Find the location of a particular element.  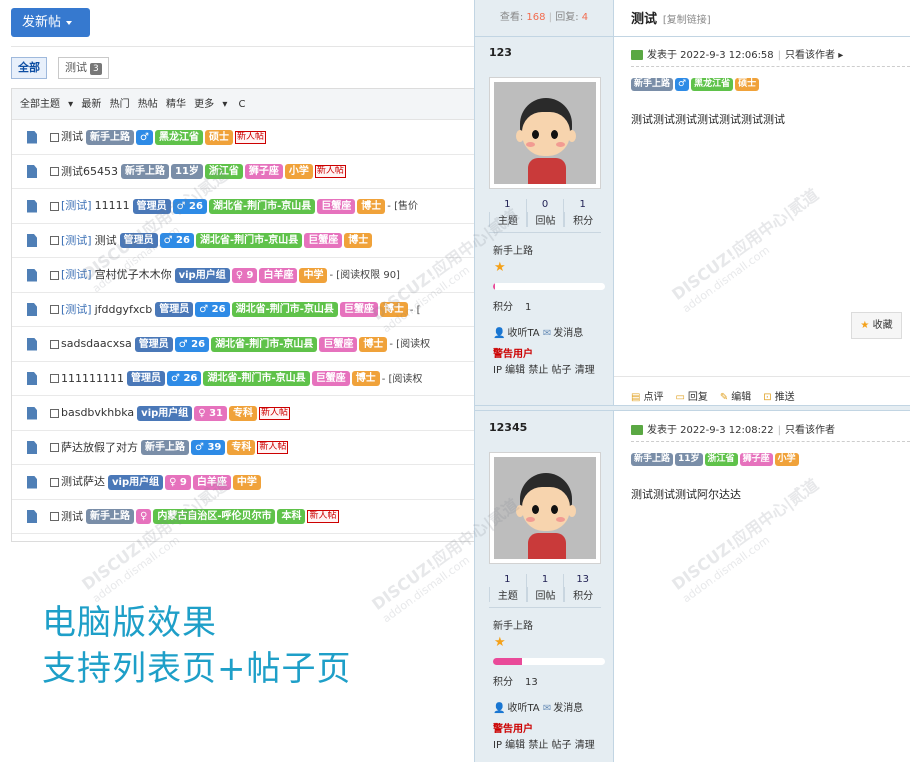

table-row: [测试] 11111 管理员 ♂ 26 湖北省-荆门市-京山县 巨蟹座 博士 - [售价 is located at coordinates (243, 206).